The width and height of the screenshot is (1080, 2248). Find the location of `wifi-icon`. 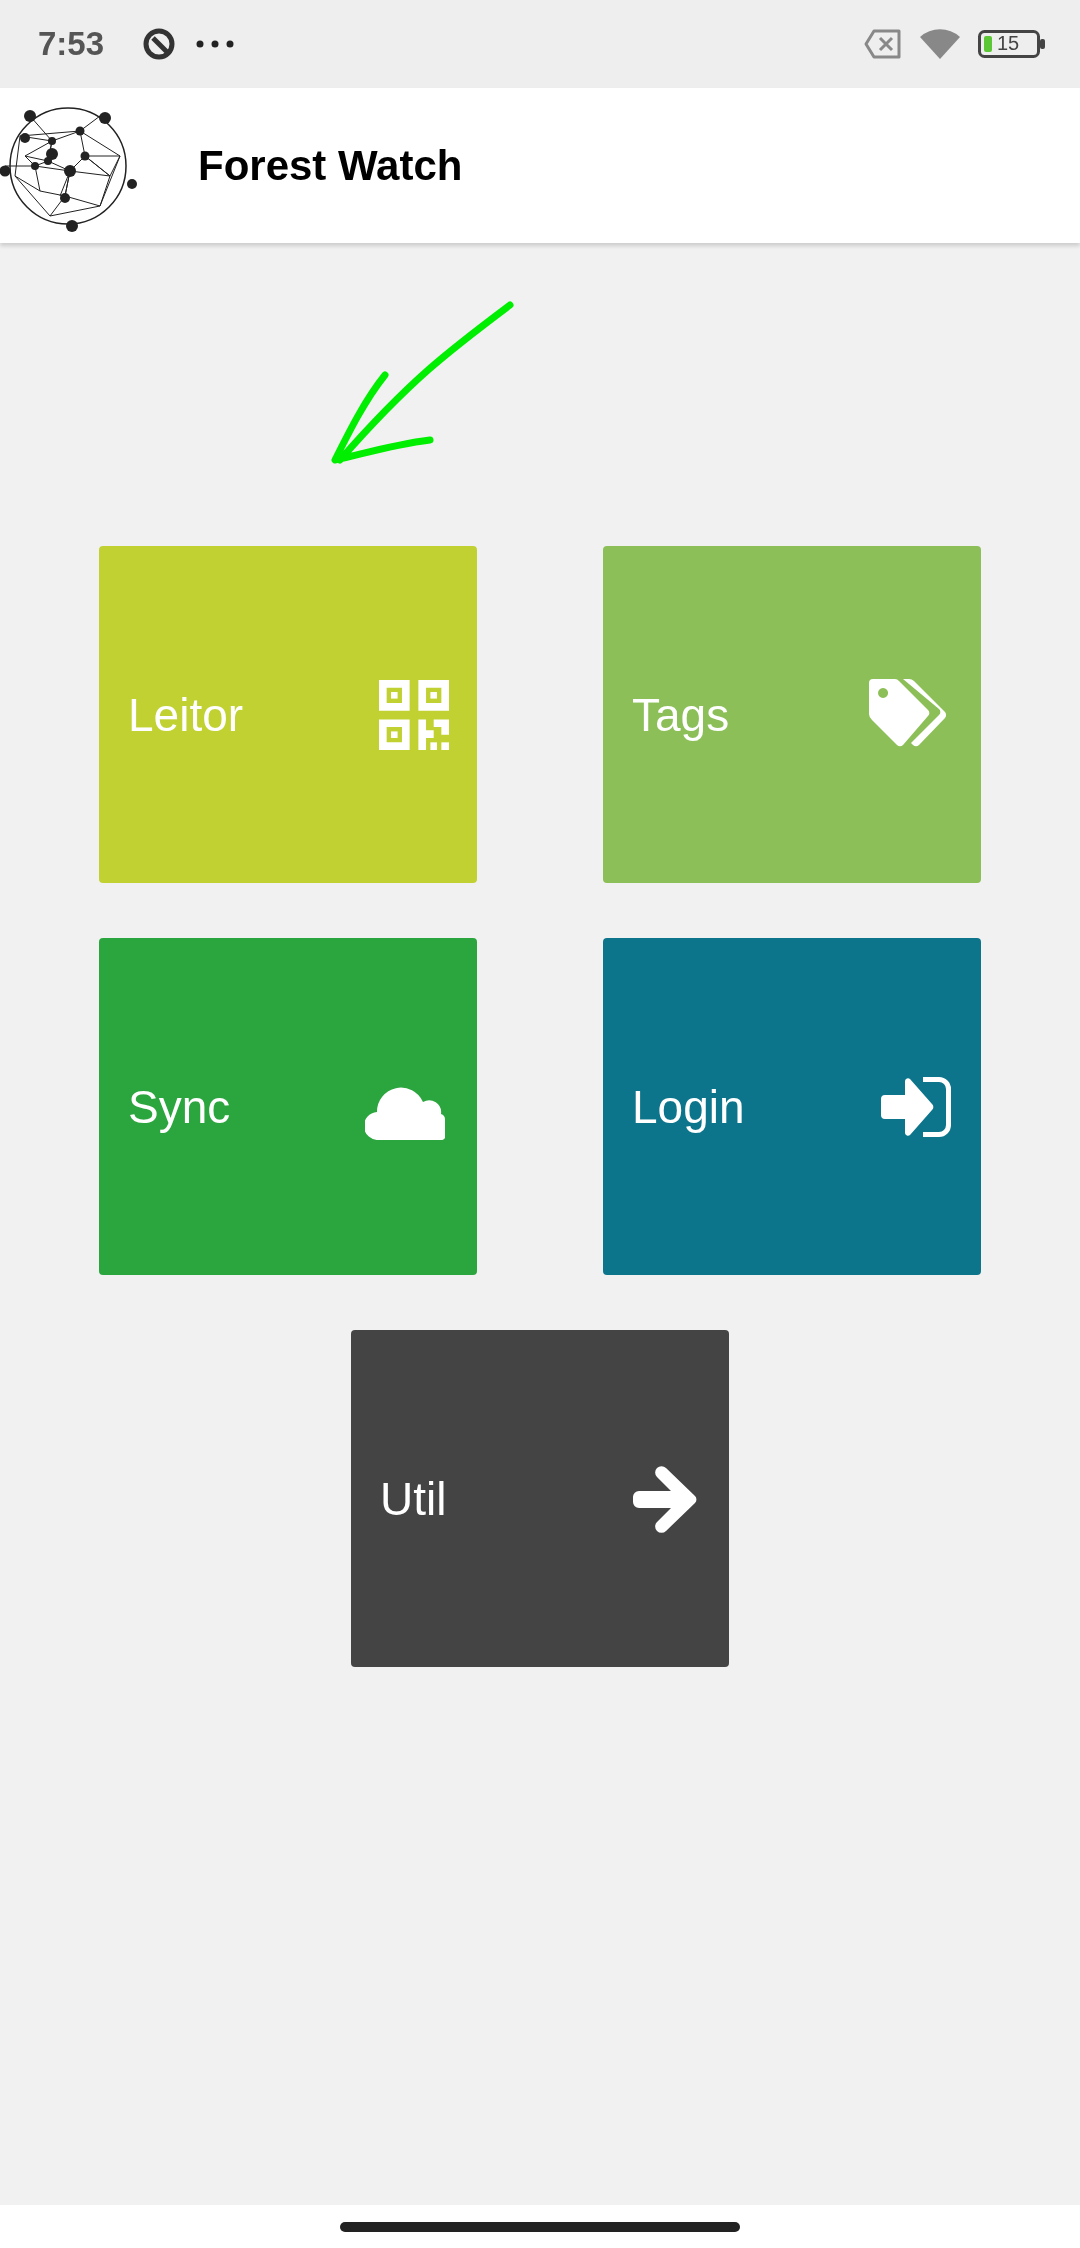

wifi-icon is located at coordinates (940, 44).